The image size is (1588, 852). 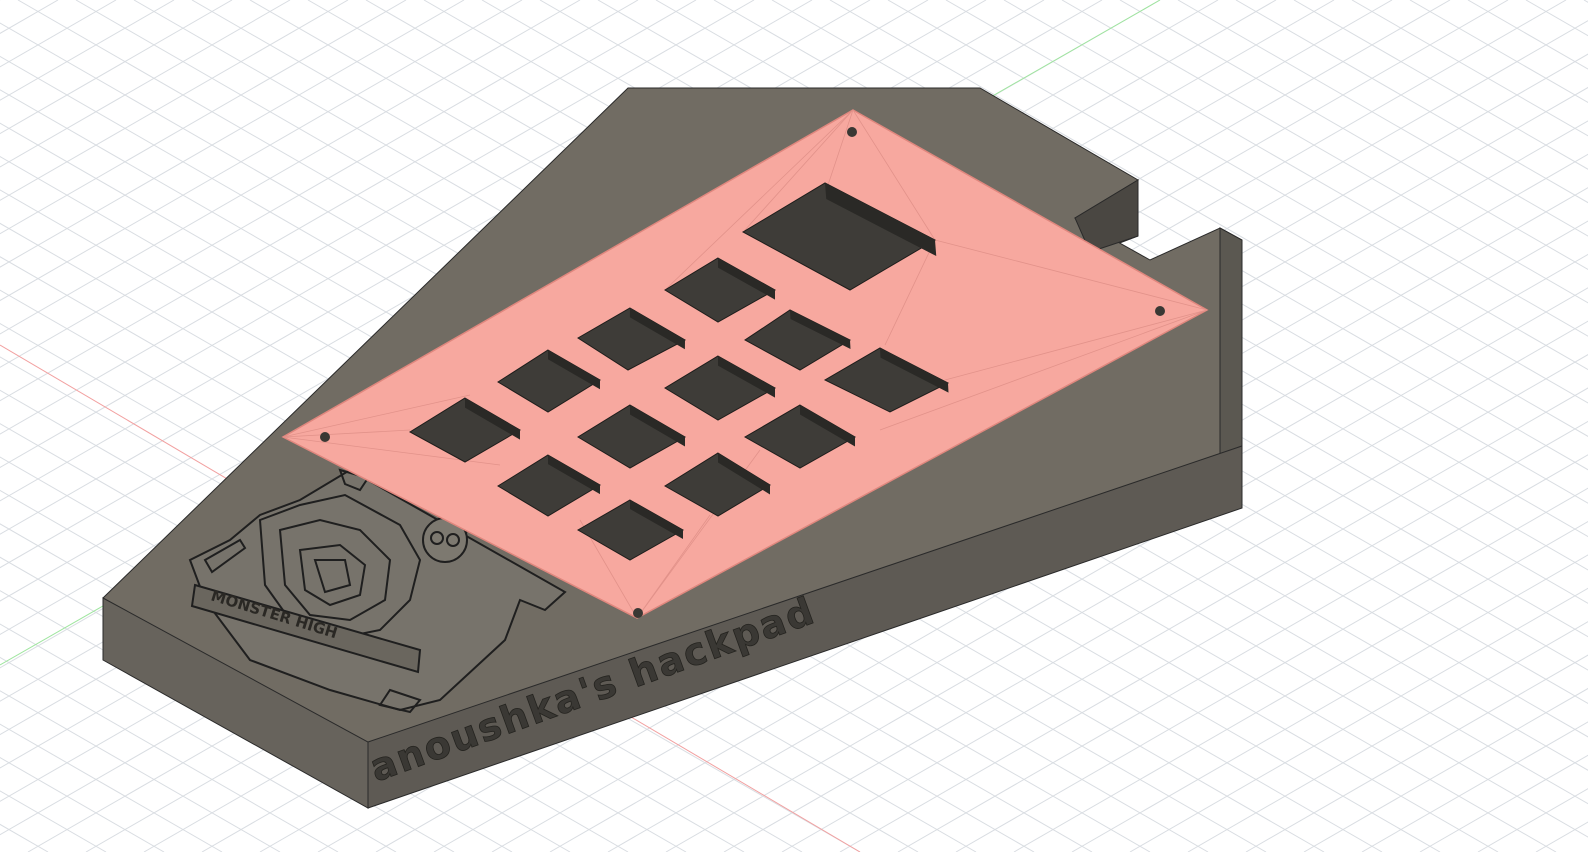 What do you see at coordinates (852, 132) in the screenshot?
I see `screw-hole-top` at bounding box center [852, 132].